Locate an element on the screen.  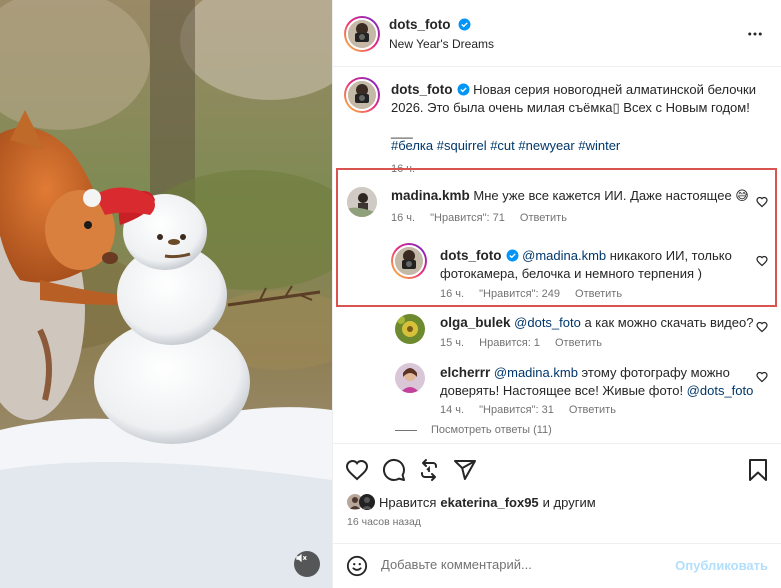
caption-username: dots_foto is located at coordinates (422, 89).